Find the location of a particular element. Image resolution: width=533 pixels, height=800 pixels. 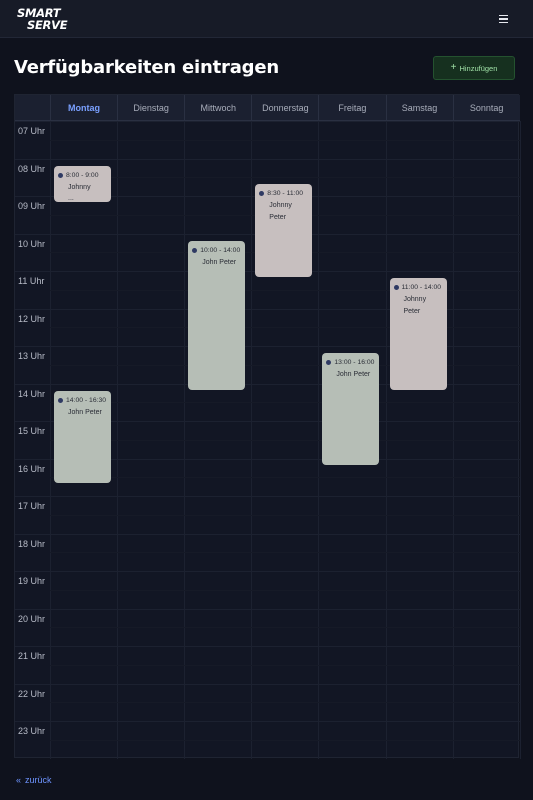

hour-label: 12 Uhr is located at coordinates (32, 318).